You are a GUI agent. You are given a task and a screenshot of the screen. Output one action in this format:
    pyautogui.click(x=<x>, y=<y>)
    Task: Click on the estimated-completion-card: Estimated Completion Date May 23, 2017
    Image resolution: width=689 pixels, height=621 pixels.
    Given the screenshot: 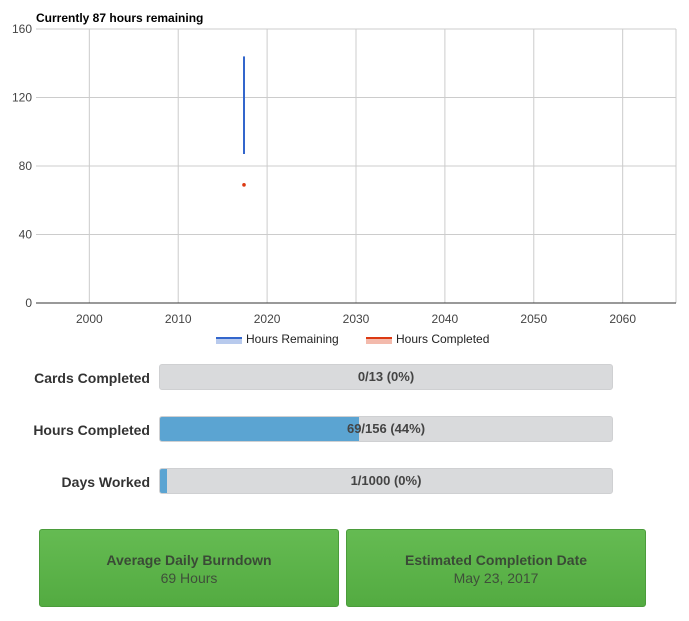 What is the action you would take?
    pyautogui.click(x=496, y=568)
    